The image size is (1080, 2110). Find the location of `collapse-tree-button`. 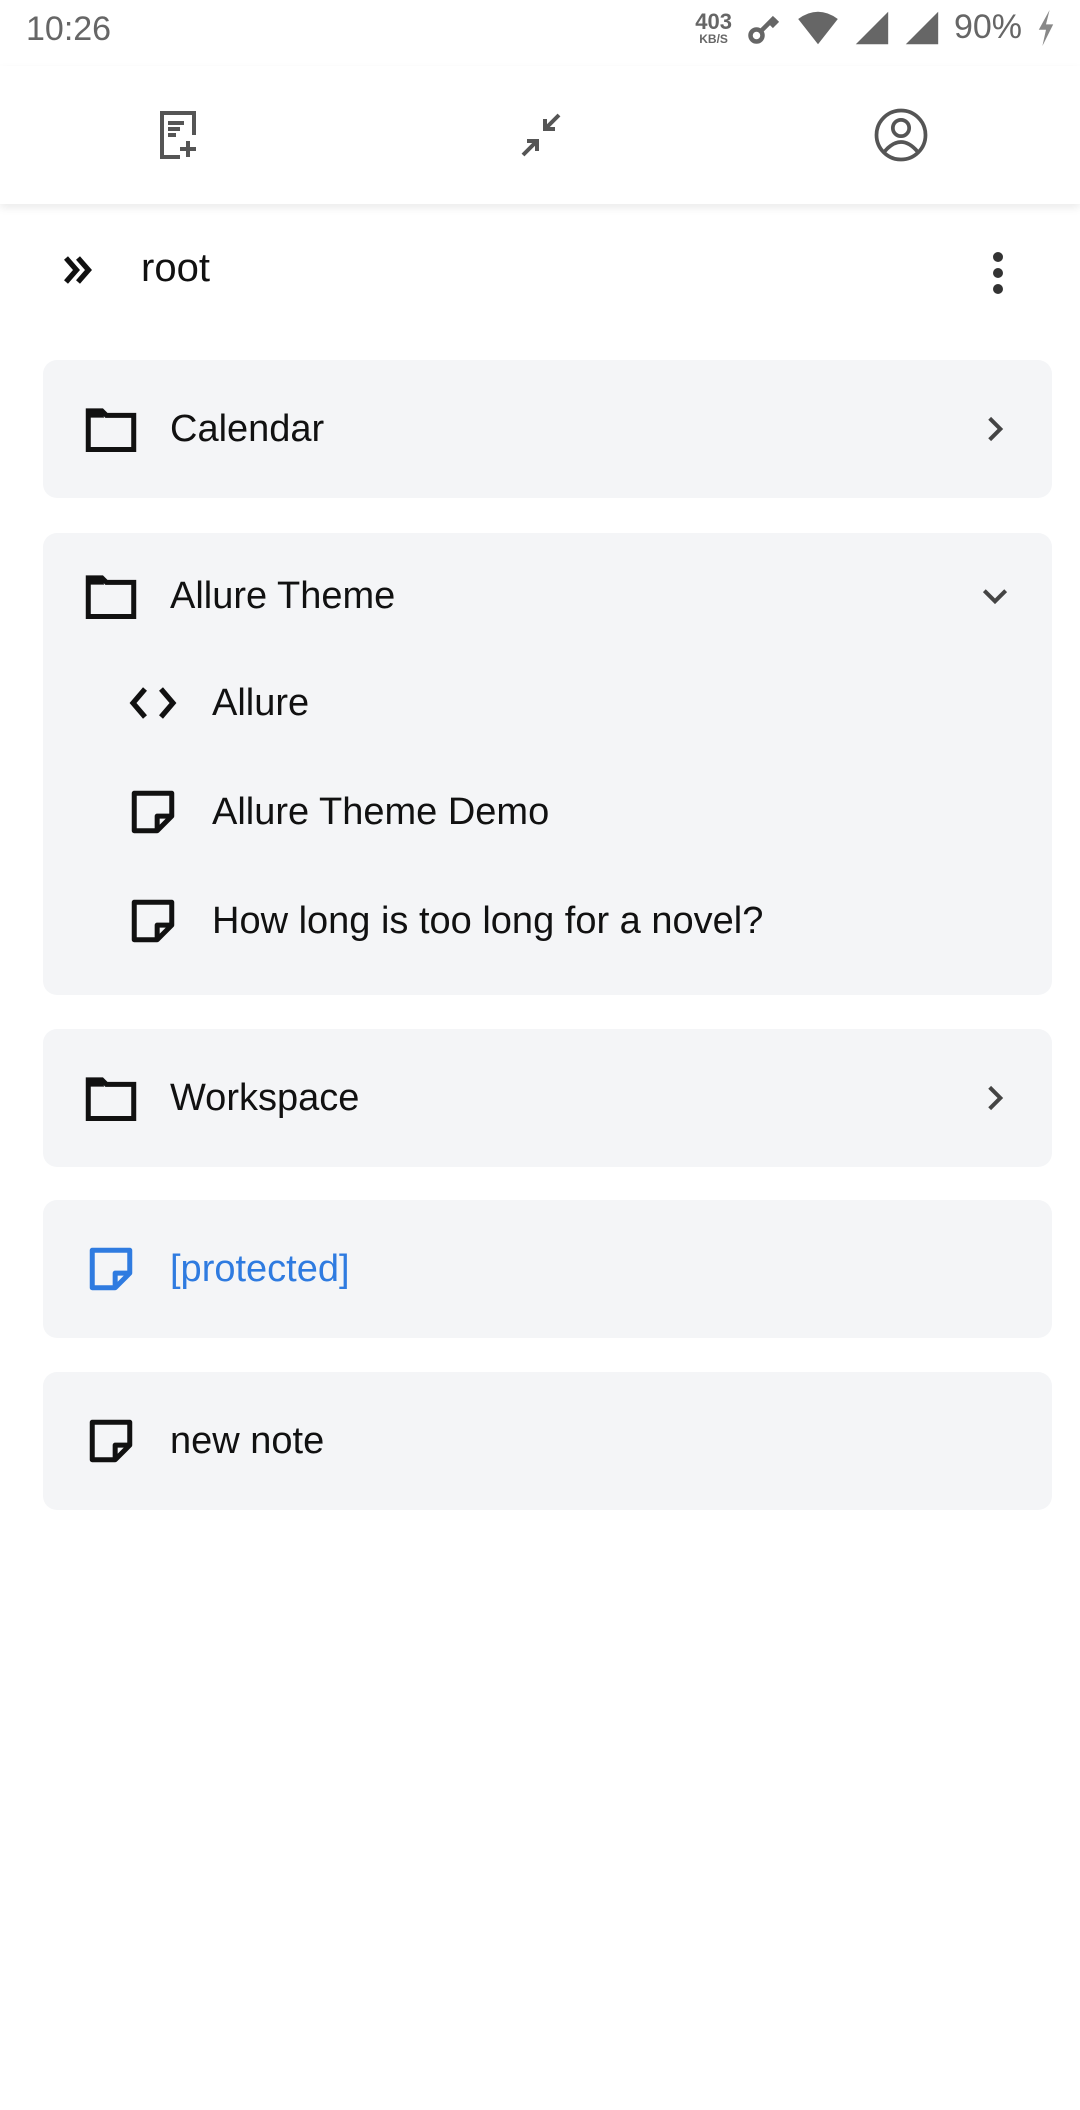

collapse-tree-button is located at coordinates (541, 135).